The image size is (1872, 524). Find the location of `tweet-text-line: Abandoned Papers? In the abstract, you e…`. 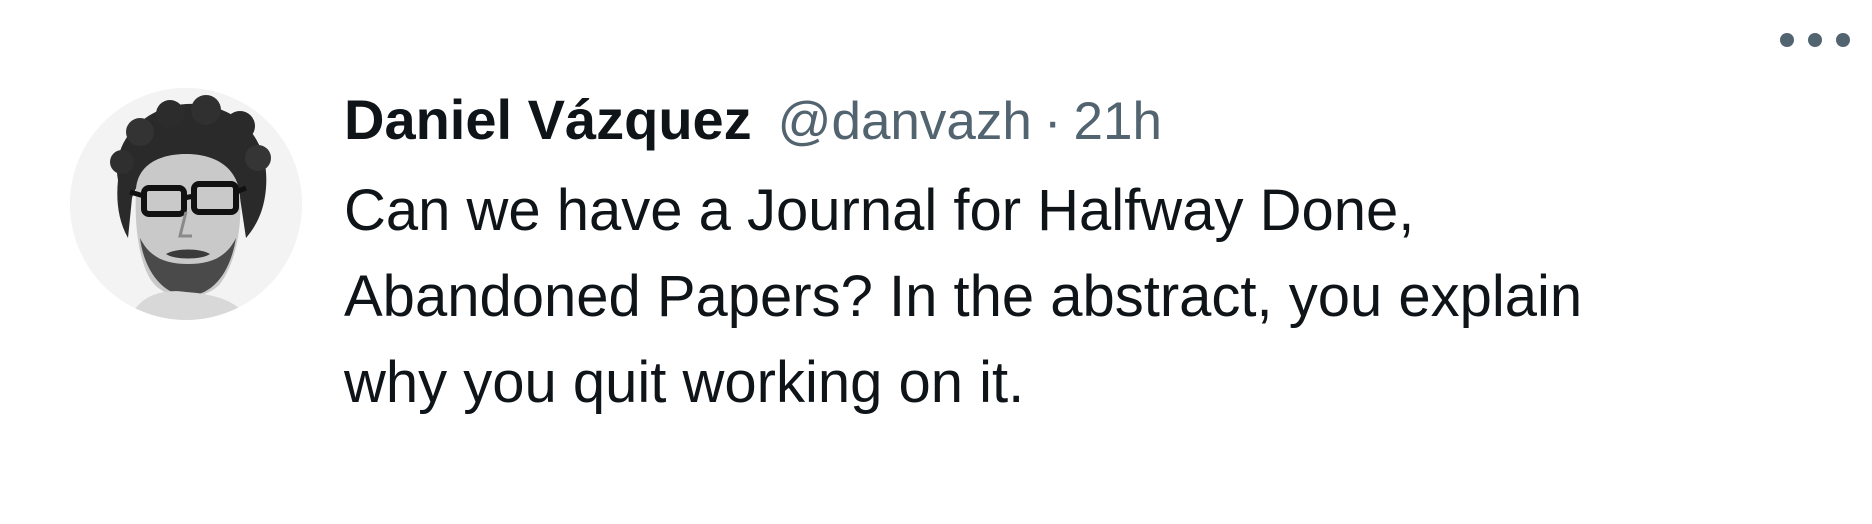

tweet-text-line: Abandoned Papers? In the abstract, you e… is located at coordinates (963, 296).